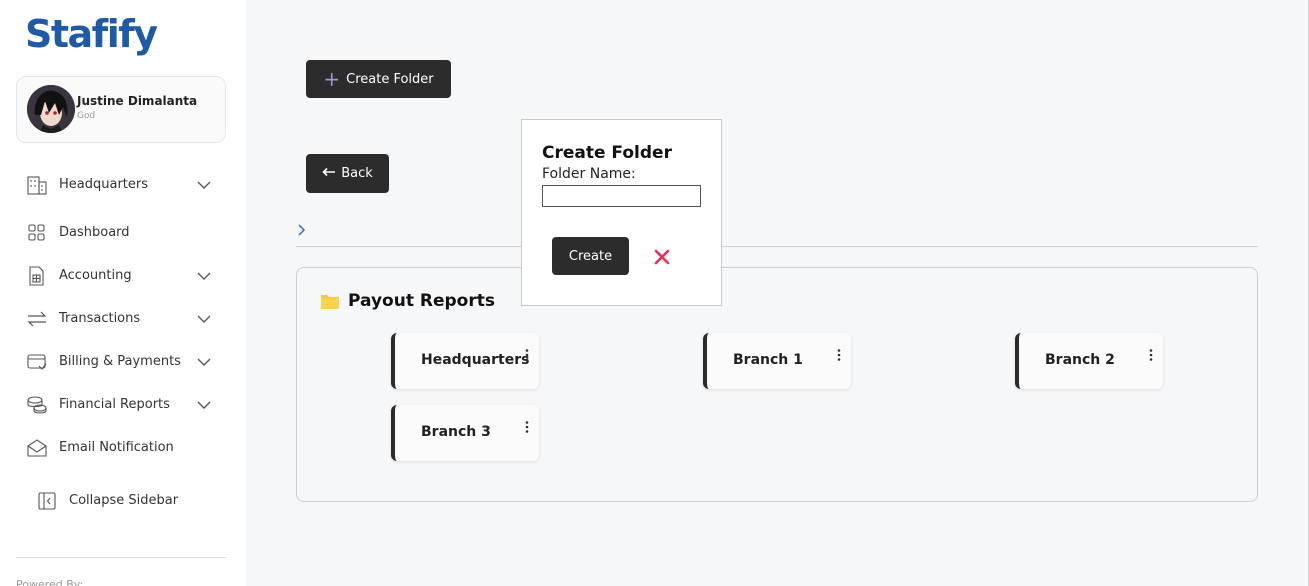  Describe the element at coordinates (768, 360) in the screenshot. I see `folder-card-label: Branch 1` at that location.